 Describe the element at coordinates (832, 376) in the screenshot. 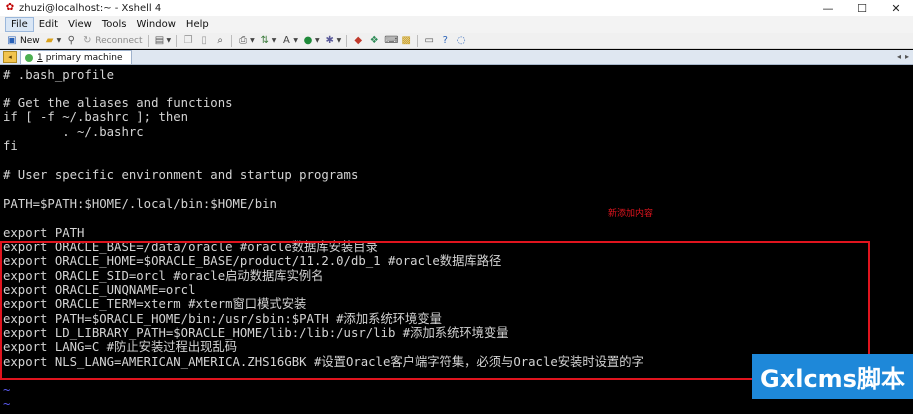

I see `watermark-logo: Gxlcms脚本` at that location.